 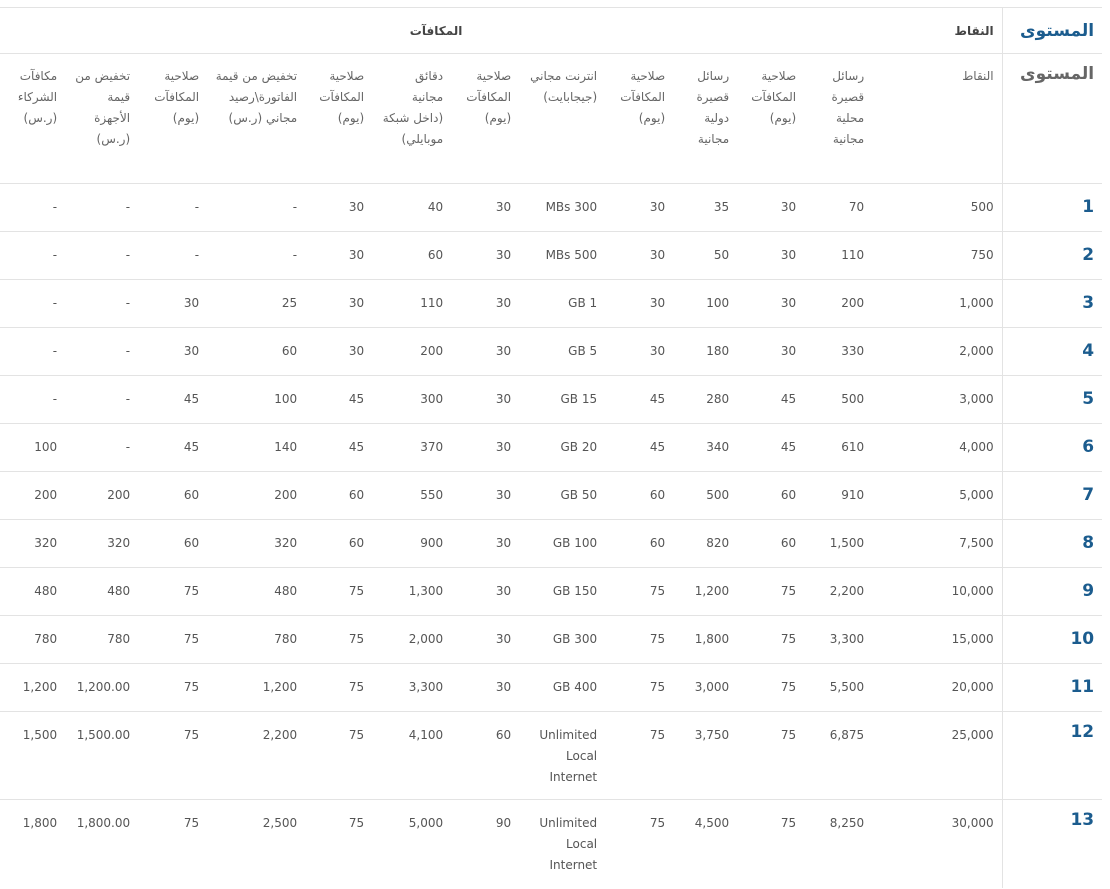 I want to click on column-header: صلاحية المكافآت (يوم), so click(x=485, y=118).